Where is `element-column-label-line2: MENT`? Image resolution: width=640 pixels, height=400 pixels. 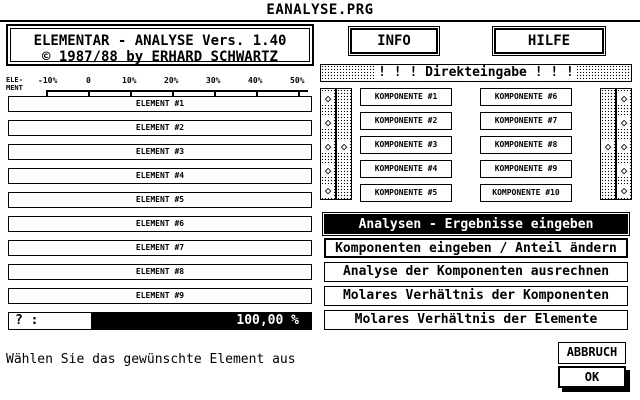 element-column-label-line2: MENT is located at coordinates (14, 88).